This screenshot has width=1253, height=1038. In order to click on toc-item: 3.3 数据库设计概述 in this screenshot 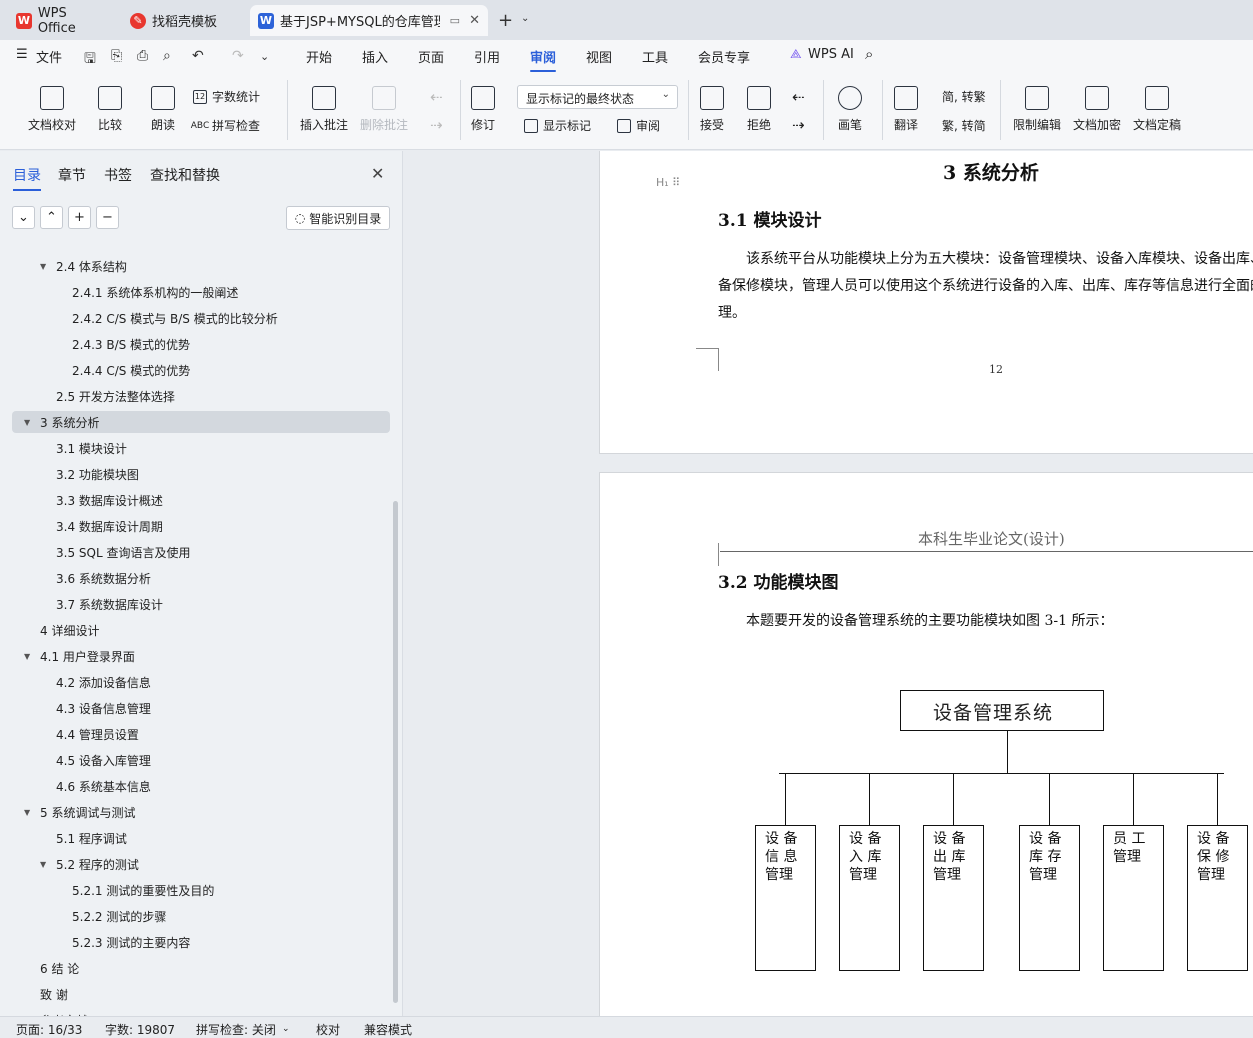, I will do `click(101, 500)`.